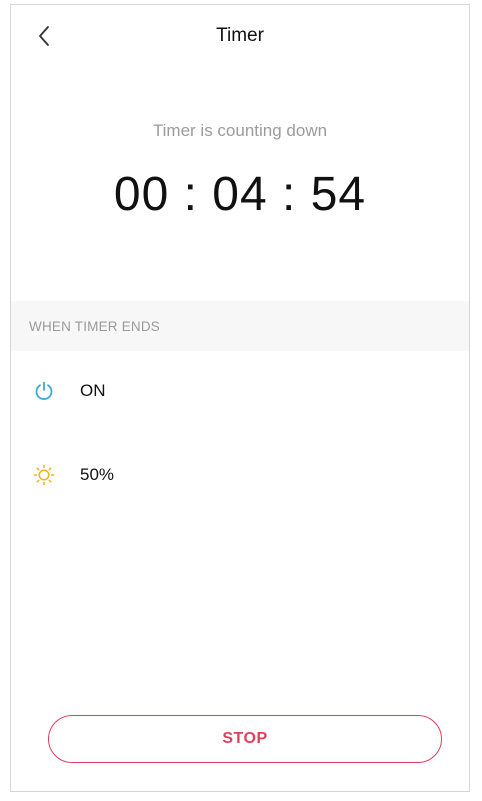 Image resolution: width=482 pixels, height=801 pixels. I want to click on power-action-row: ON, so click(240, 391).